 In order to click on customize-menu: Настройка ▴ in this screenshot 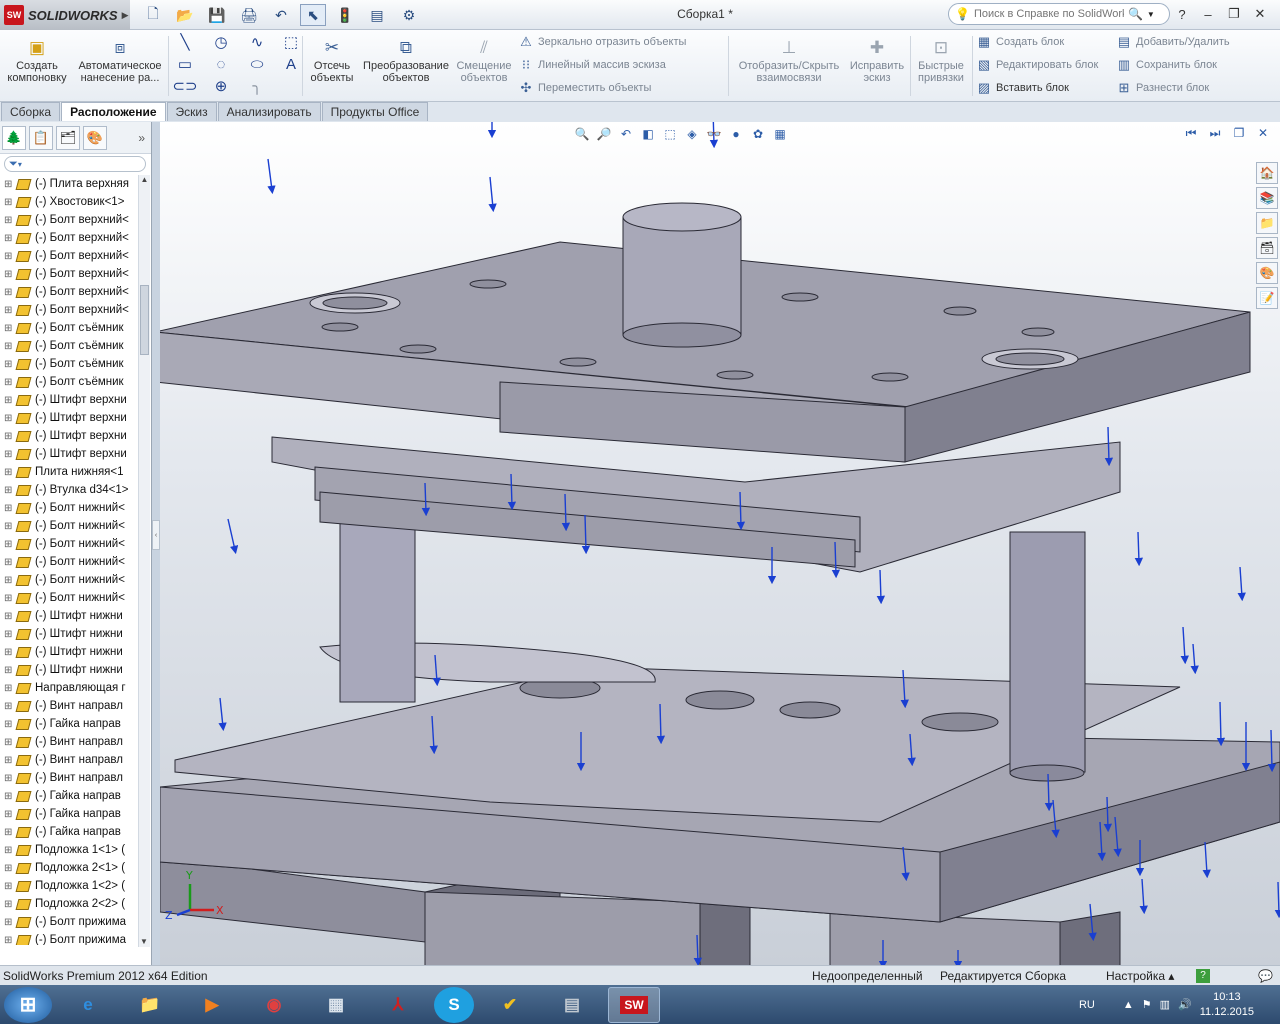, I will do `click(1140, 976)`.